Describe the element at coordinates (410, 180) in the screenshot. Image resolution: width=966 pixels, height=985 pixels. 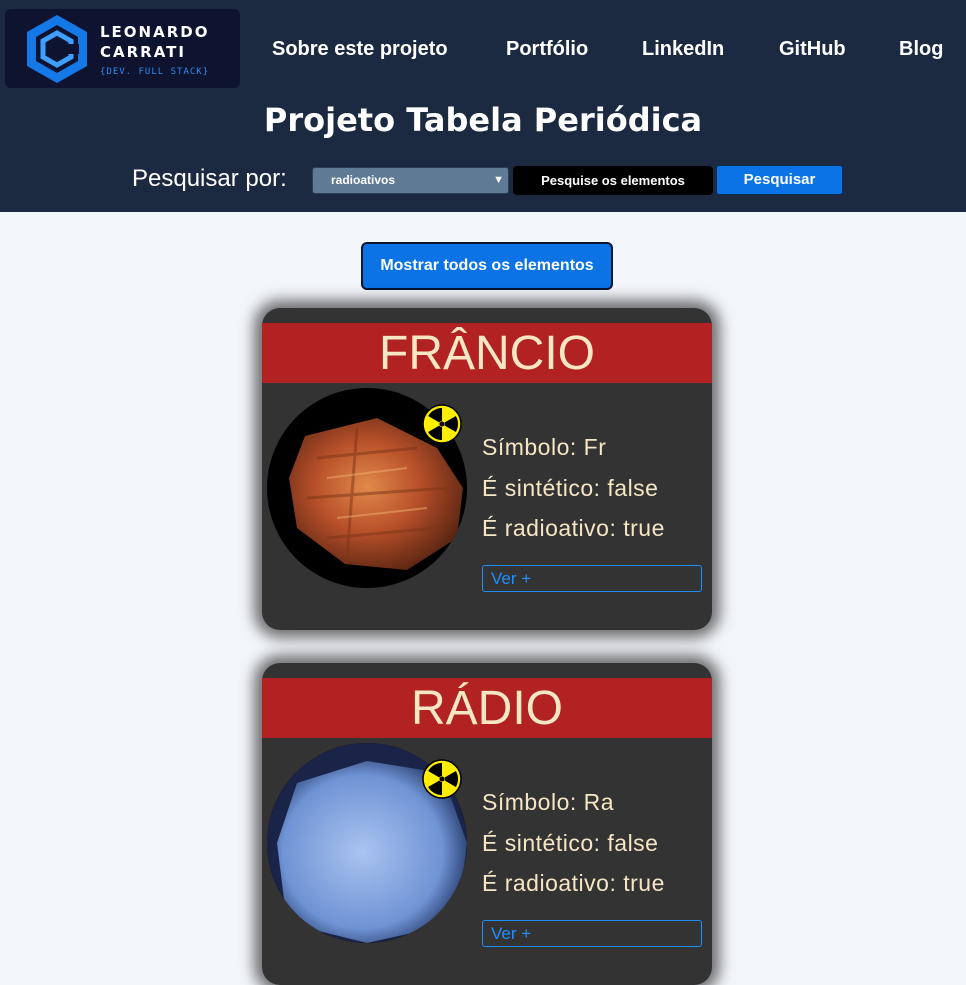
I see `filter-select: radioativos ▼` at that location.